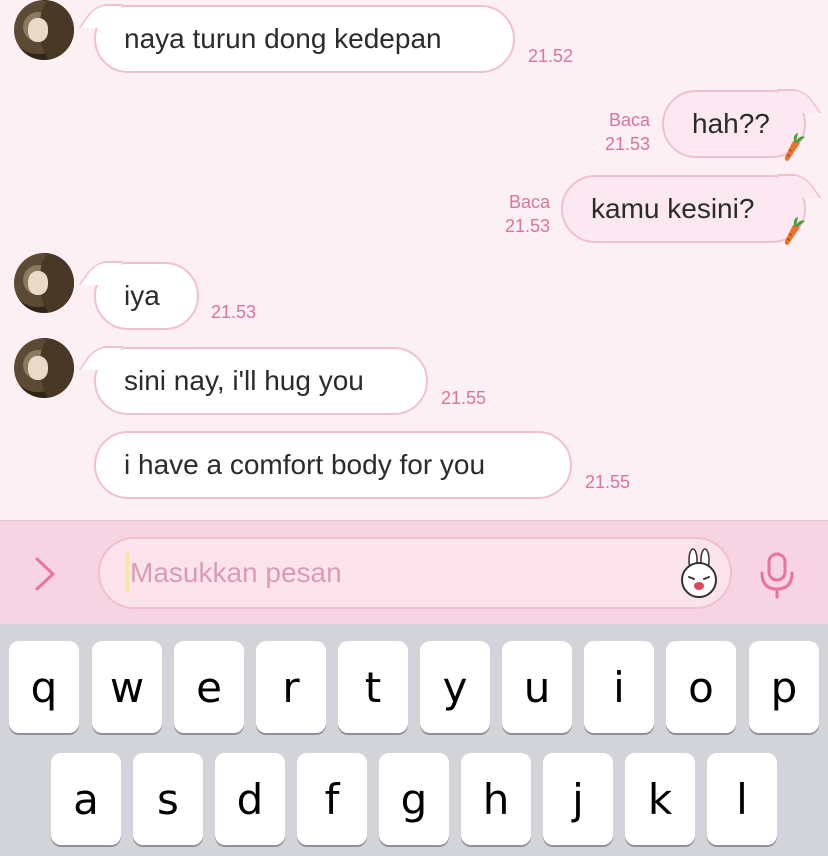  Describe the element at coordinates (701, 687) in the screenshot. I see `key-o: o` at that location.